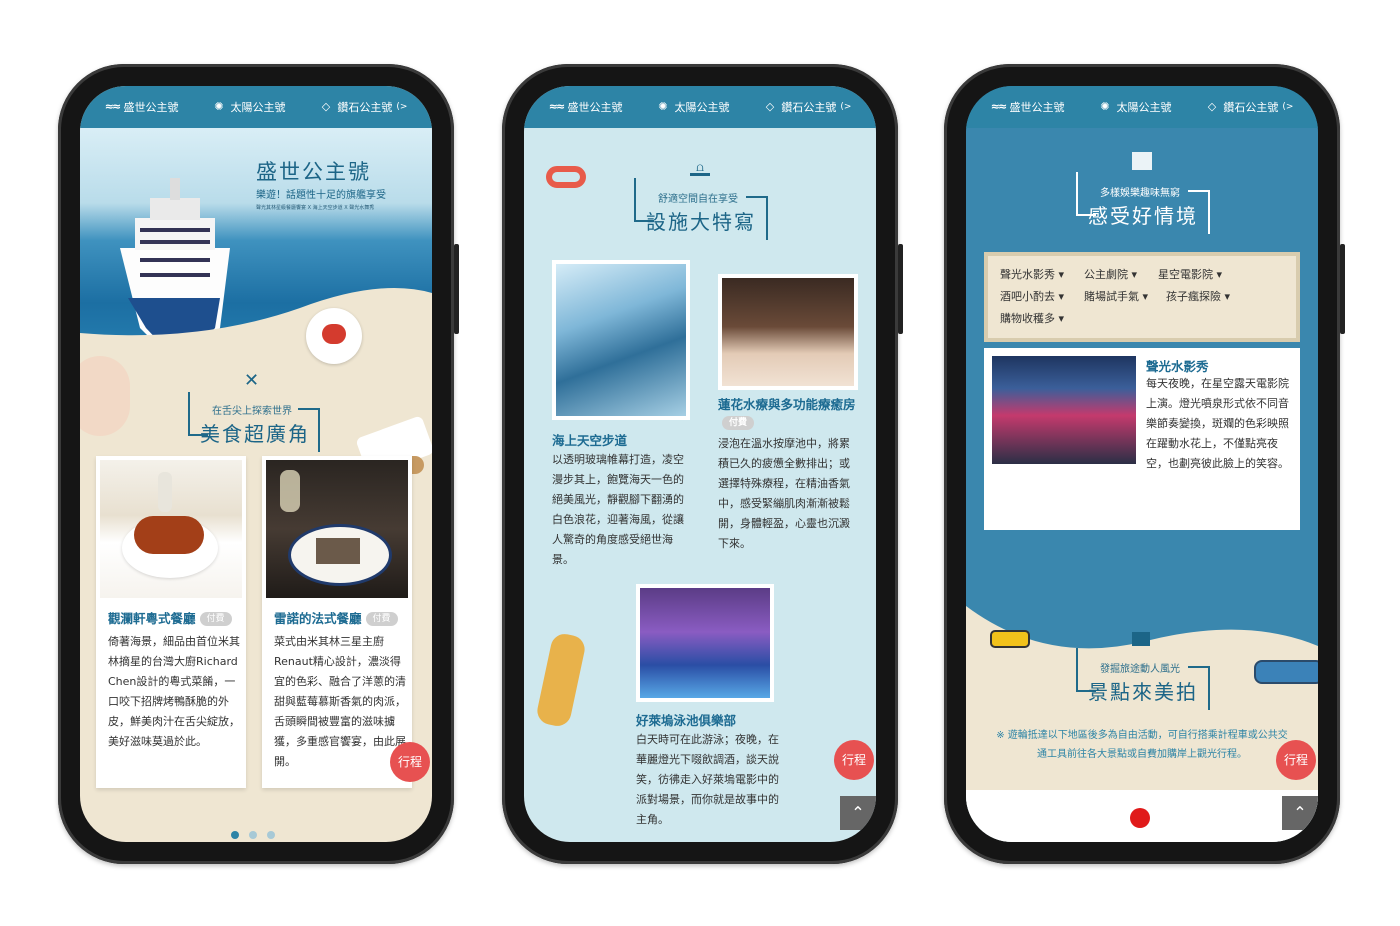 This screenshot has width=1400, height=926. Describe the element at coordinates (252, 411) in the screenshot. I see `food-section-sub: 在舌尖上探索世界` at that location.